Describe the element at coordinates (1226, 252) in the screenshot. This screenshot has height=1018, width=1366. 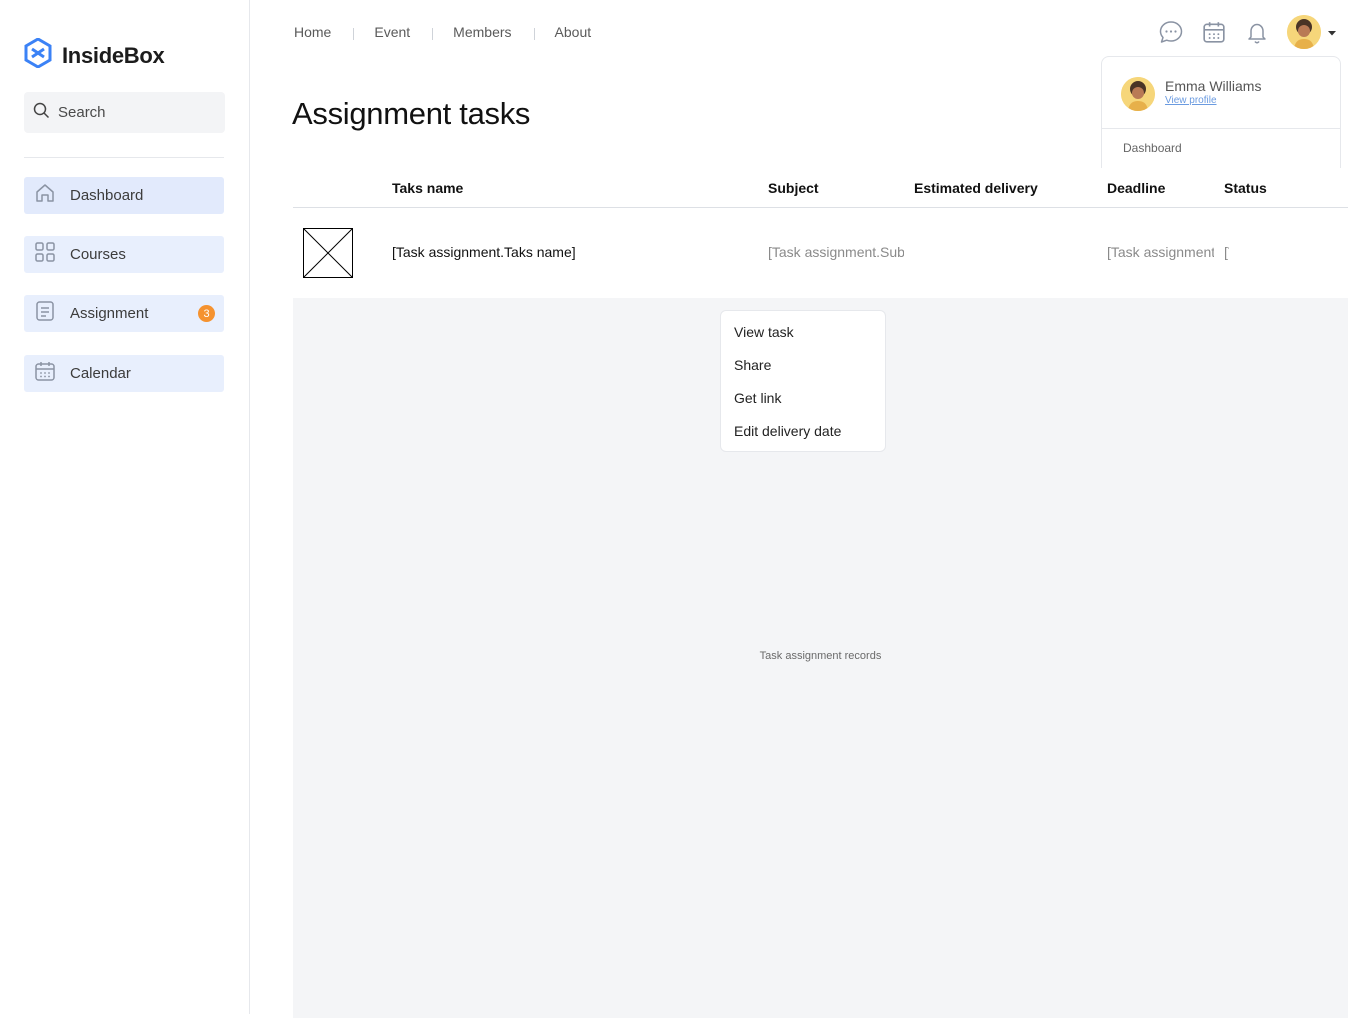
I see `status-cell: [Task assignment.Status]` at that location.